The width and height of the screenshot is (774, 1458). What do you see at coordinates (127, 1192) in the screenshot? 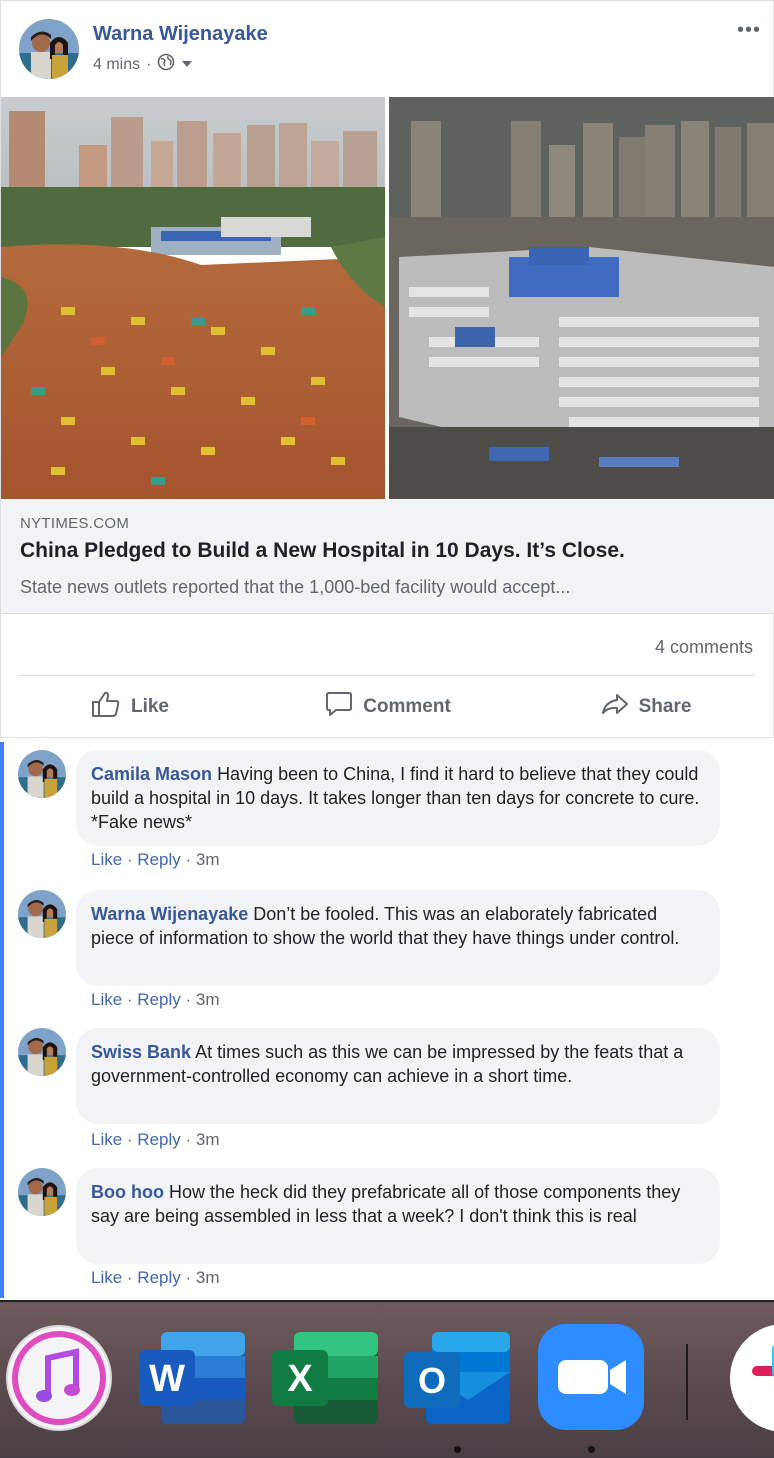
I see `commenter-name: Boo hoo` at bounding box center [127, 1192].